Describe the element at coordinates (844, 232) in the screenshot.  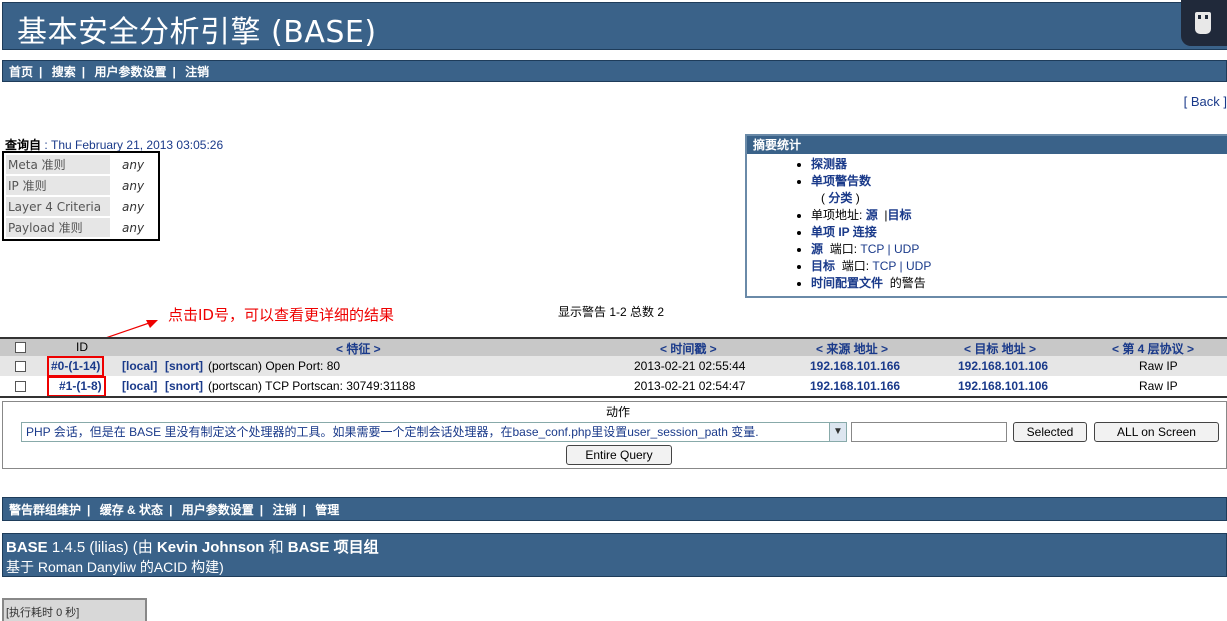
I see `link-unique-ip-links: 单项 IP 连接` at that location.